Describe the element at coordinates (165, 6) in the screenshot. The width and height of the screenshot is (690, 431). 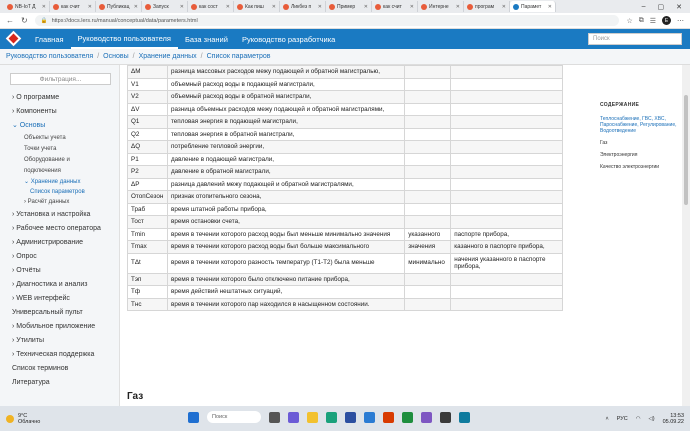
I see `browser-tab: Запуск ✕` at that location.